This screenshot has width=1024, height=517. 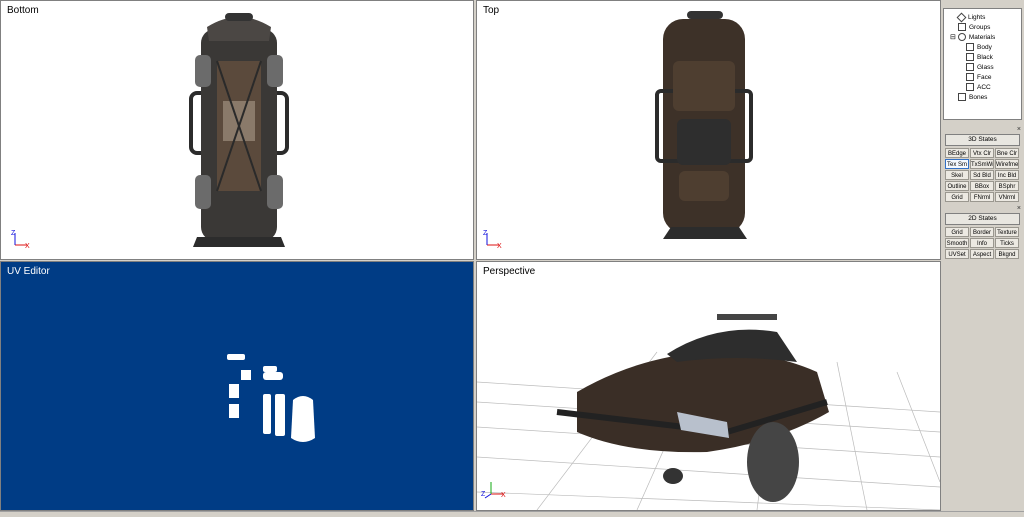 I want to click on car-roof-render, so click(x=704, y=125).